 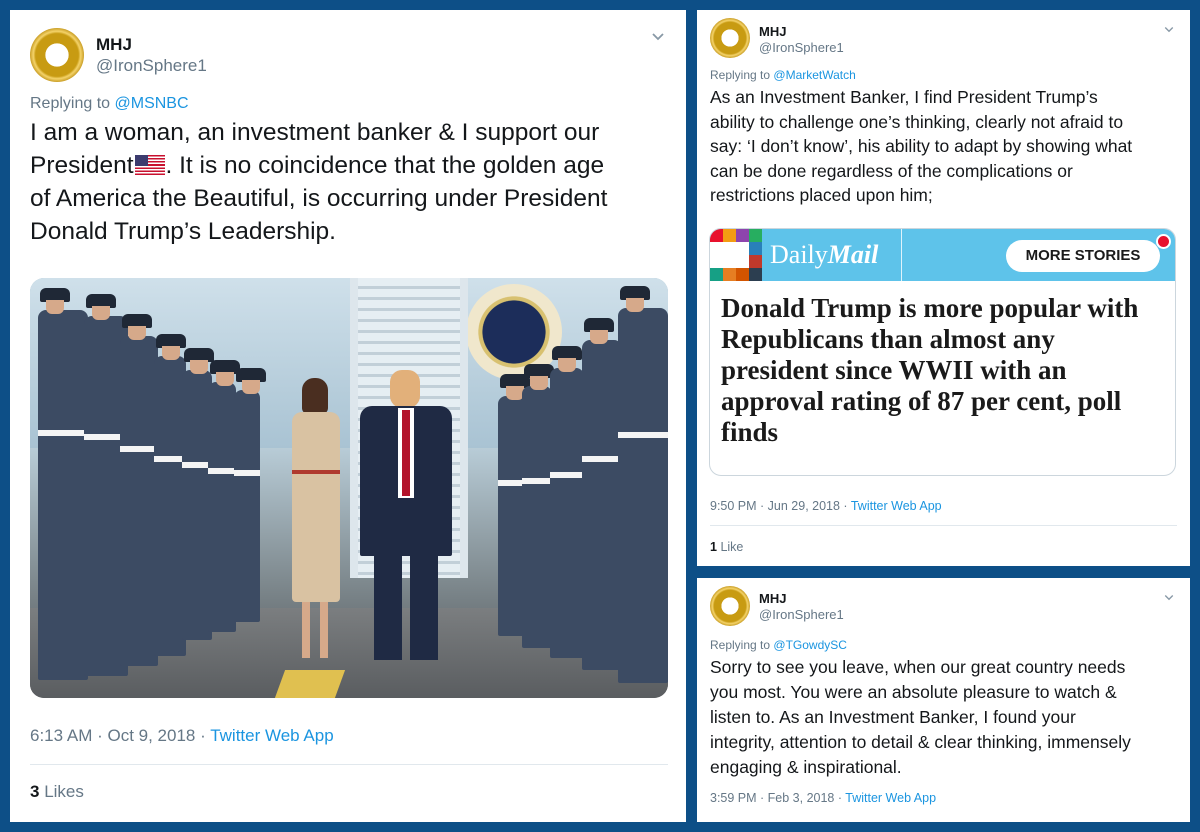 What do you see at coordinates (406, 515) in the screenshot?
I see `man-figure` at bounding box center [406, 515].